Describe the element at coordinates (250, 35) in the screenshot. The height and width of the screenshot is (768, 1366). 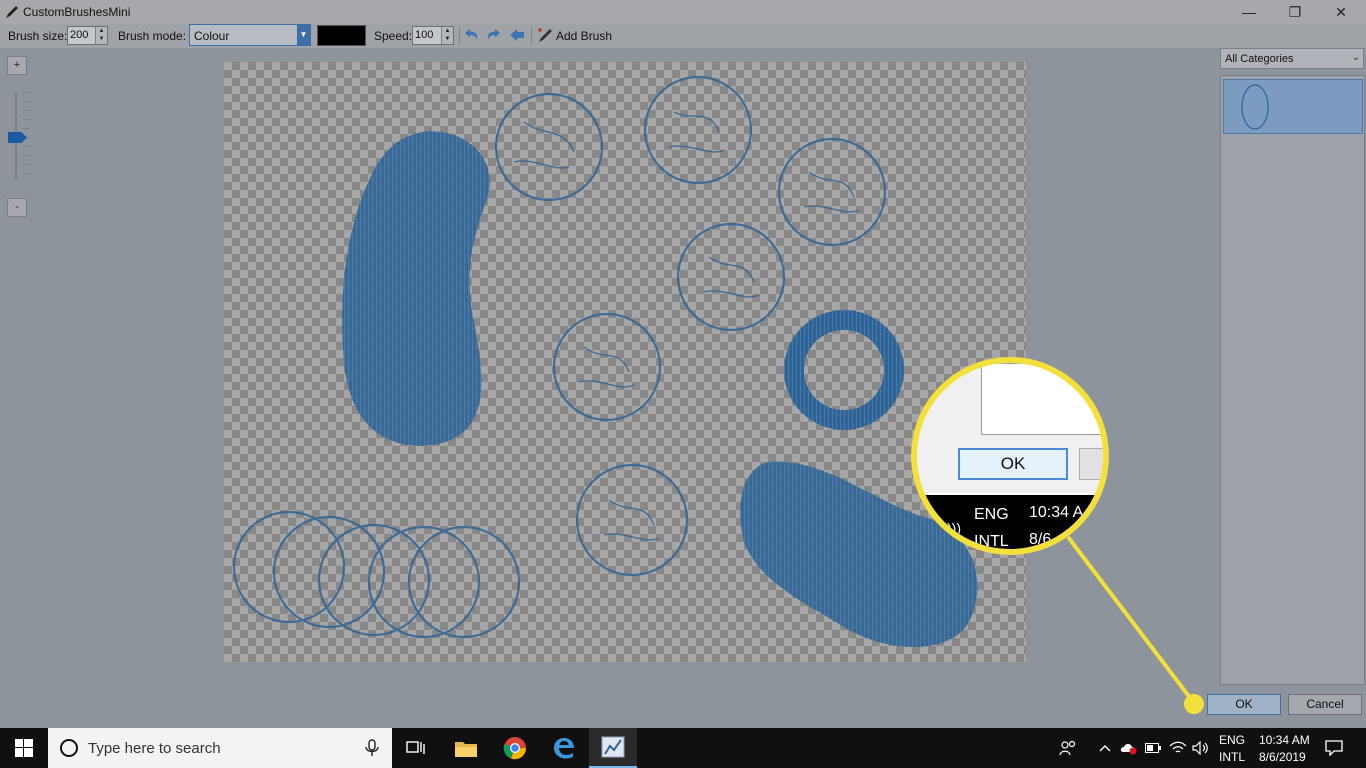
I see `brush-mode-select: Colour ▼` at that location.